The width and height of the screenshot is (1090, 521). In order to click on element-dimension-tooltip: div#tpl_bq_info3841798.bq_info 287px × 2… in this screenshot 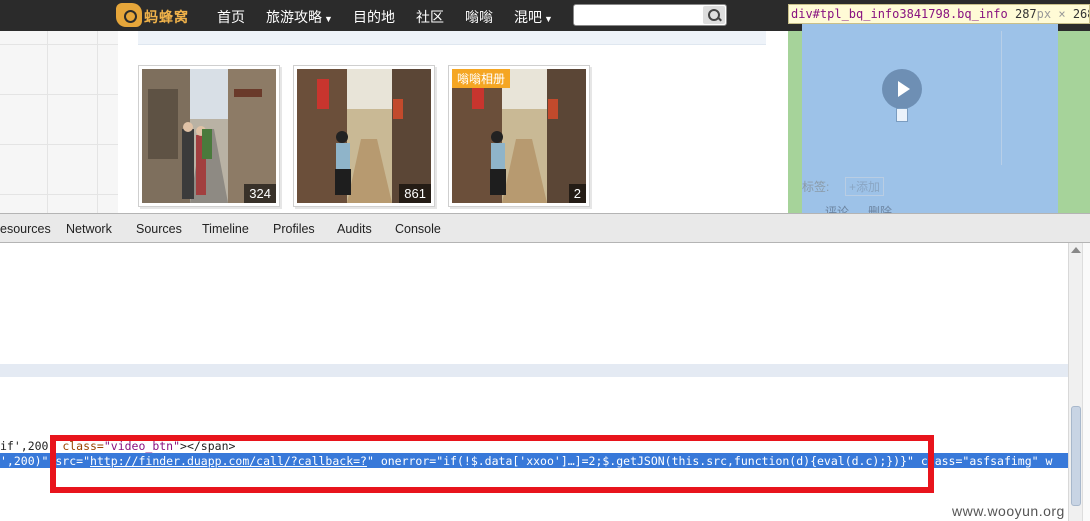, I will do `click(939, 14)`.